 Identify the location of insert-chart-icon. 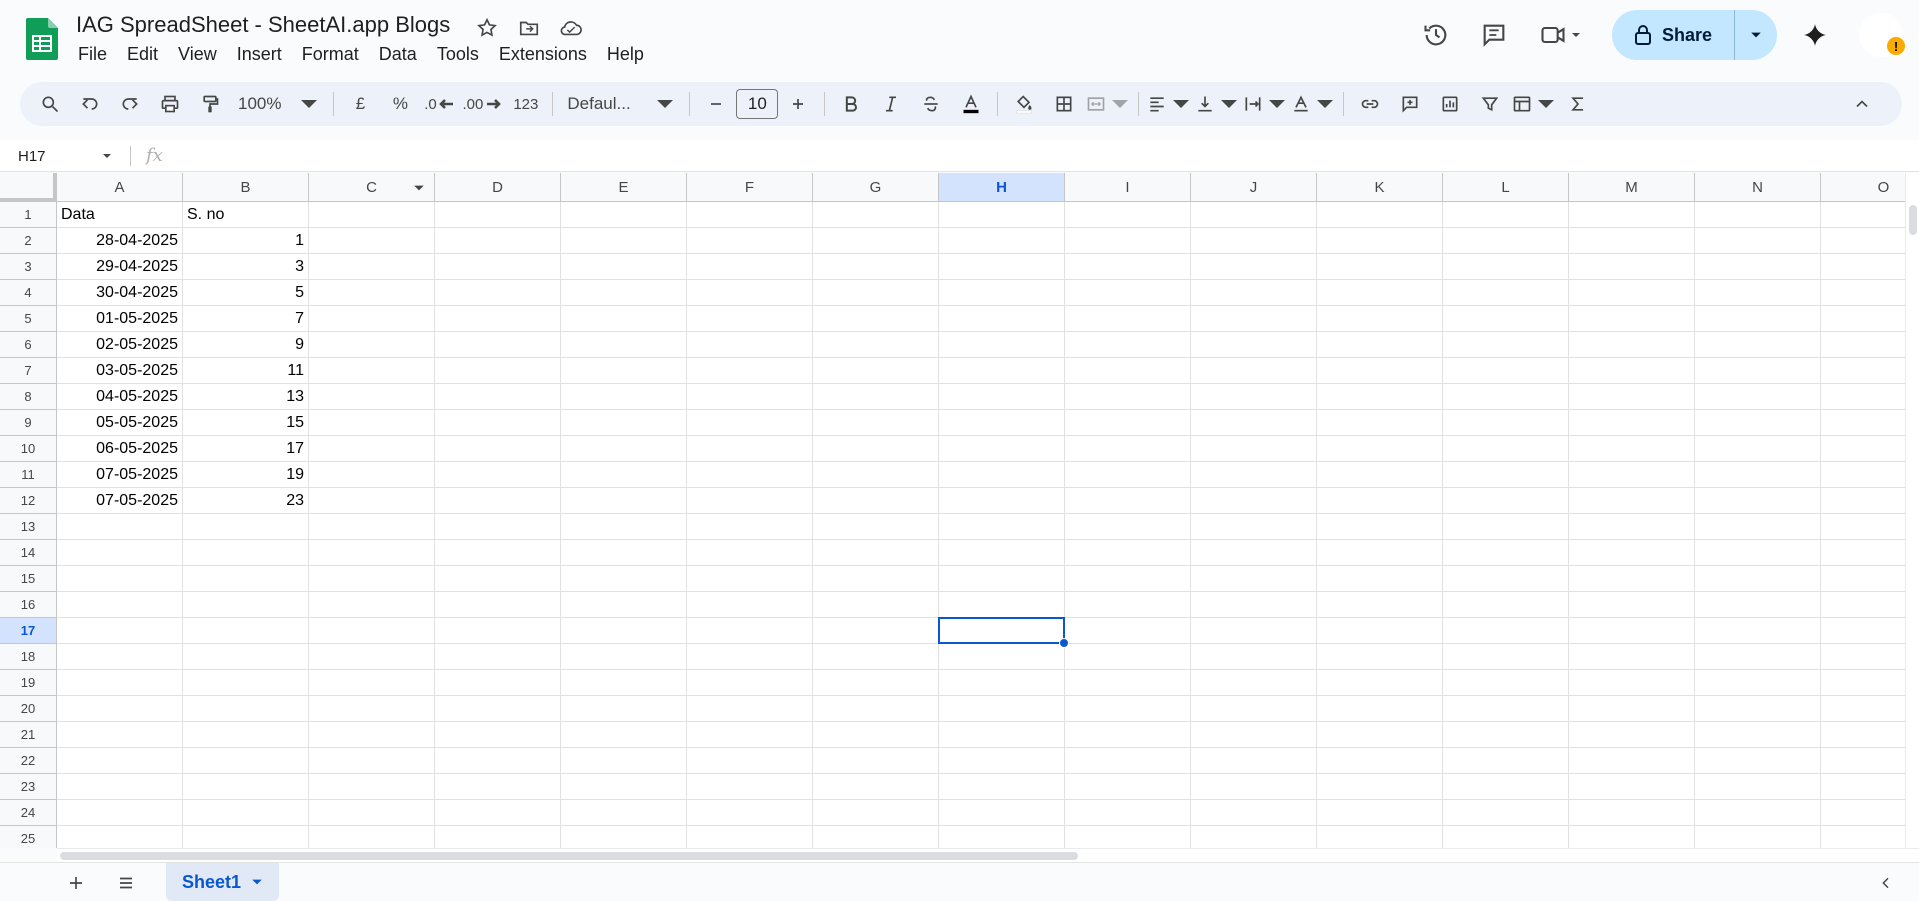
(1450, 104).